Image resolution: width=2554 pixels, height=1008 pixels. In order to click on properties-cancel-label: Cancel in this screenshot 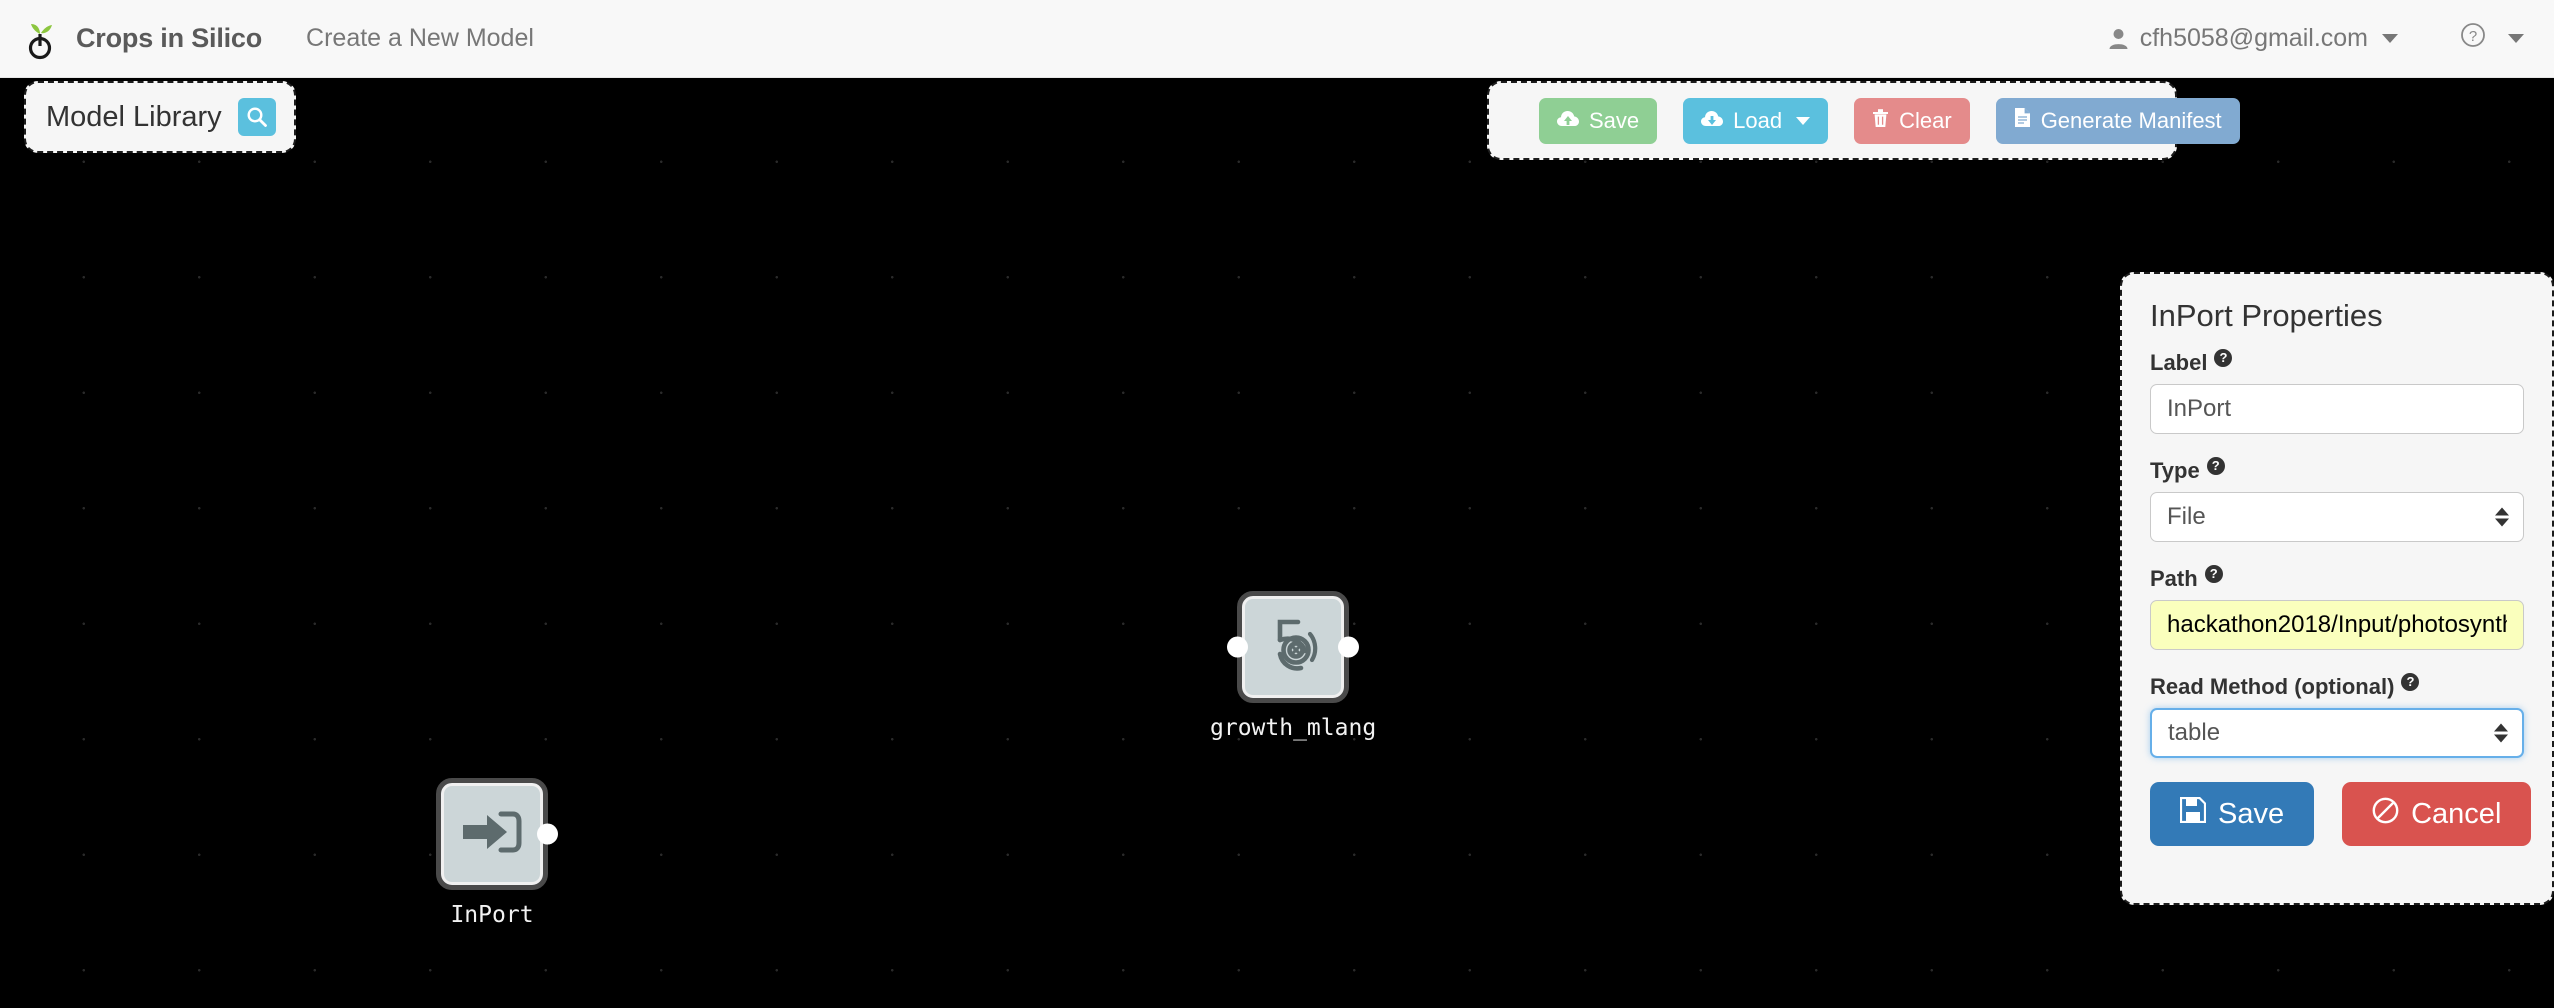, I will do `click(2456, 813)`.